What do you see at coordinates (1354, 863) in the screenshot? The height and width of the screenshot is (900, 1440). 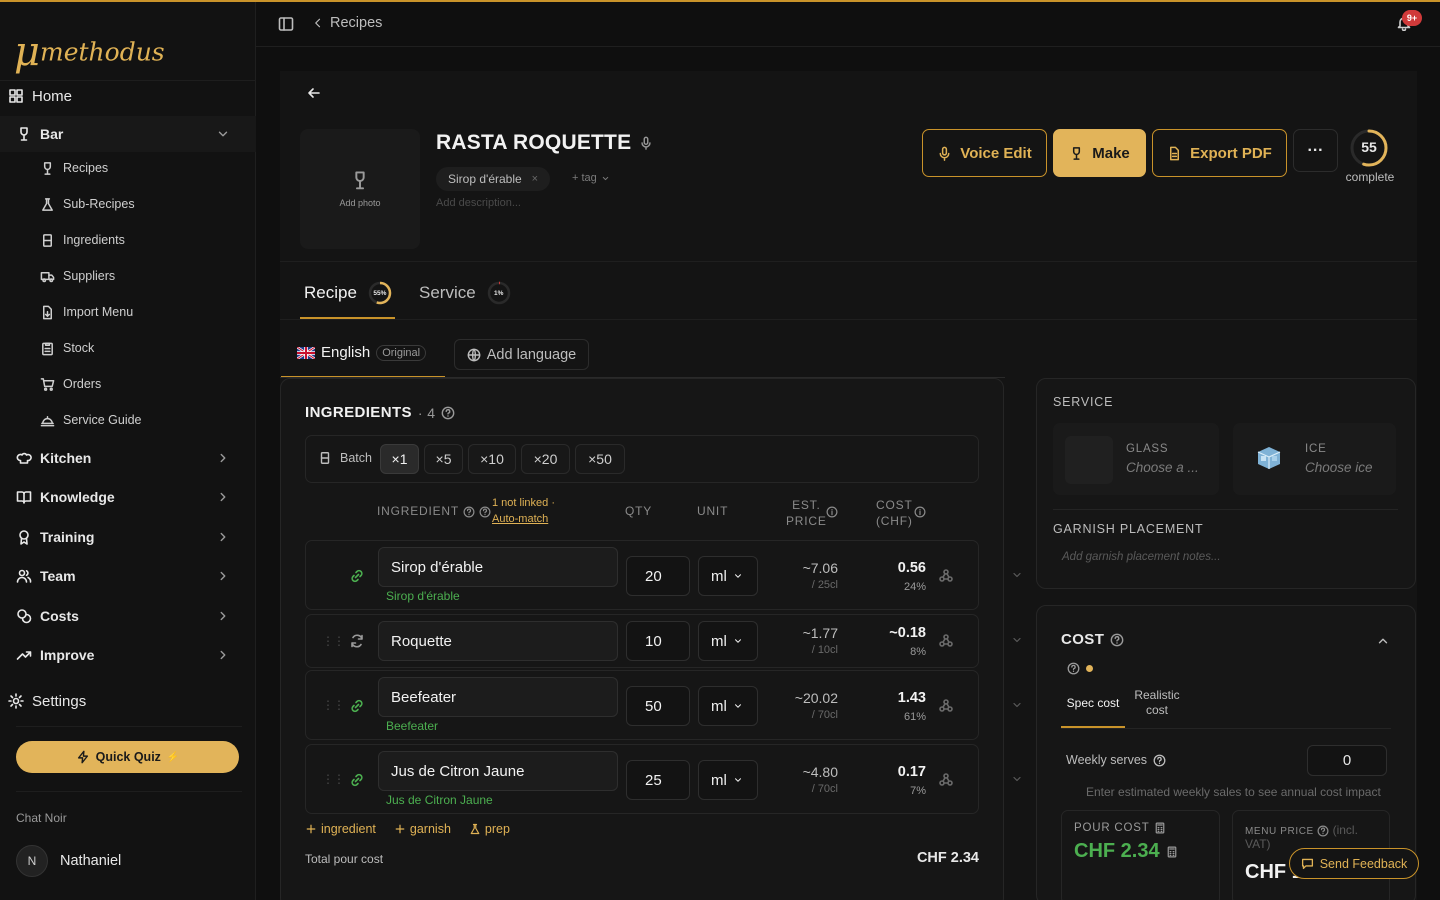 I see `send-feedback-button: Send Feedback` at bounding box center [1354, 863].